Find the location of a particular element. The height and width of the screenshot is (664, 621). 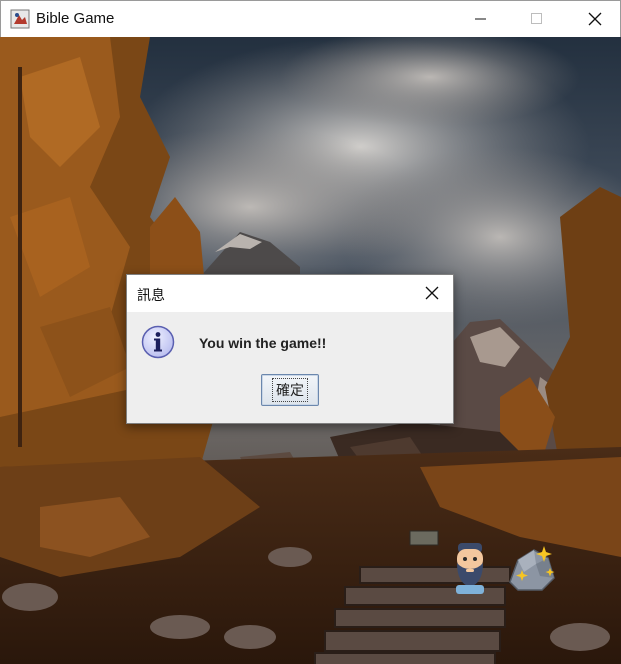

ok-button-label: 確定 is located at coordinates (290, 390).